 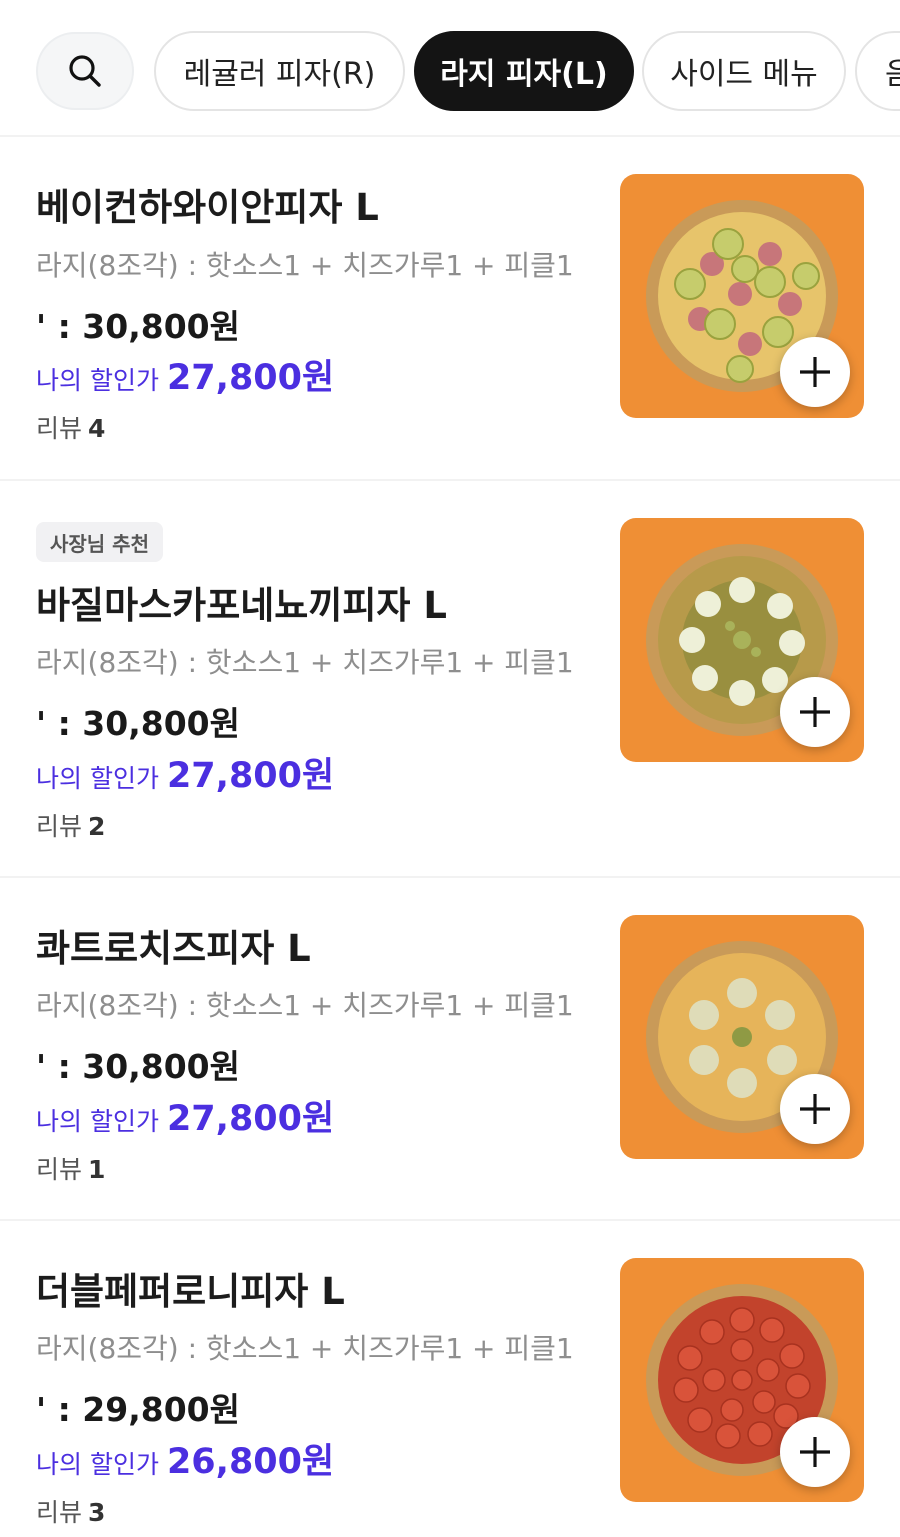 What do you see at coordinates (241, 605) in the screenshot?
I see `item-name: 바질마스카포네뇨끼피자 L` at bounding box center [241, 605].